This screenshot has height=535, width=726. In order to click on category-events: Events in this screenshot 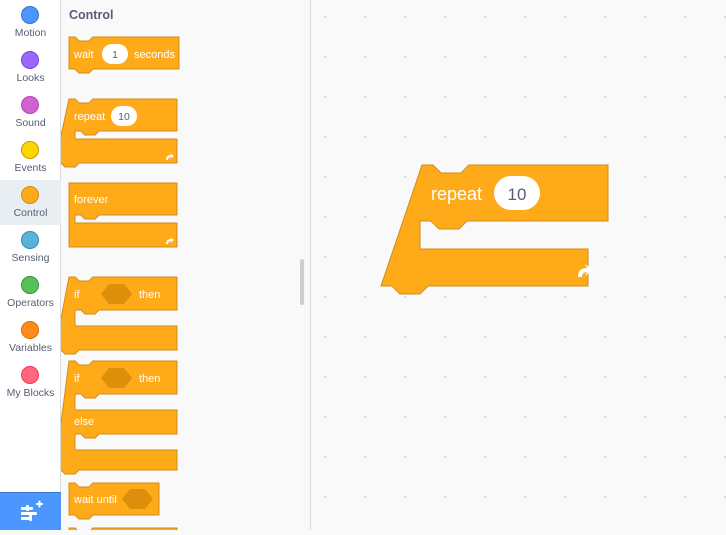, I will do `click(30, 157)`.